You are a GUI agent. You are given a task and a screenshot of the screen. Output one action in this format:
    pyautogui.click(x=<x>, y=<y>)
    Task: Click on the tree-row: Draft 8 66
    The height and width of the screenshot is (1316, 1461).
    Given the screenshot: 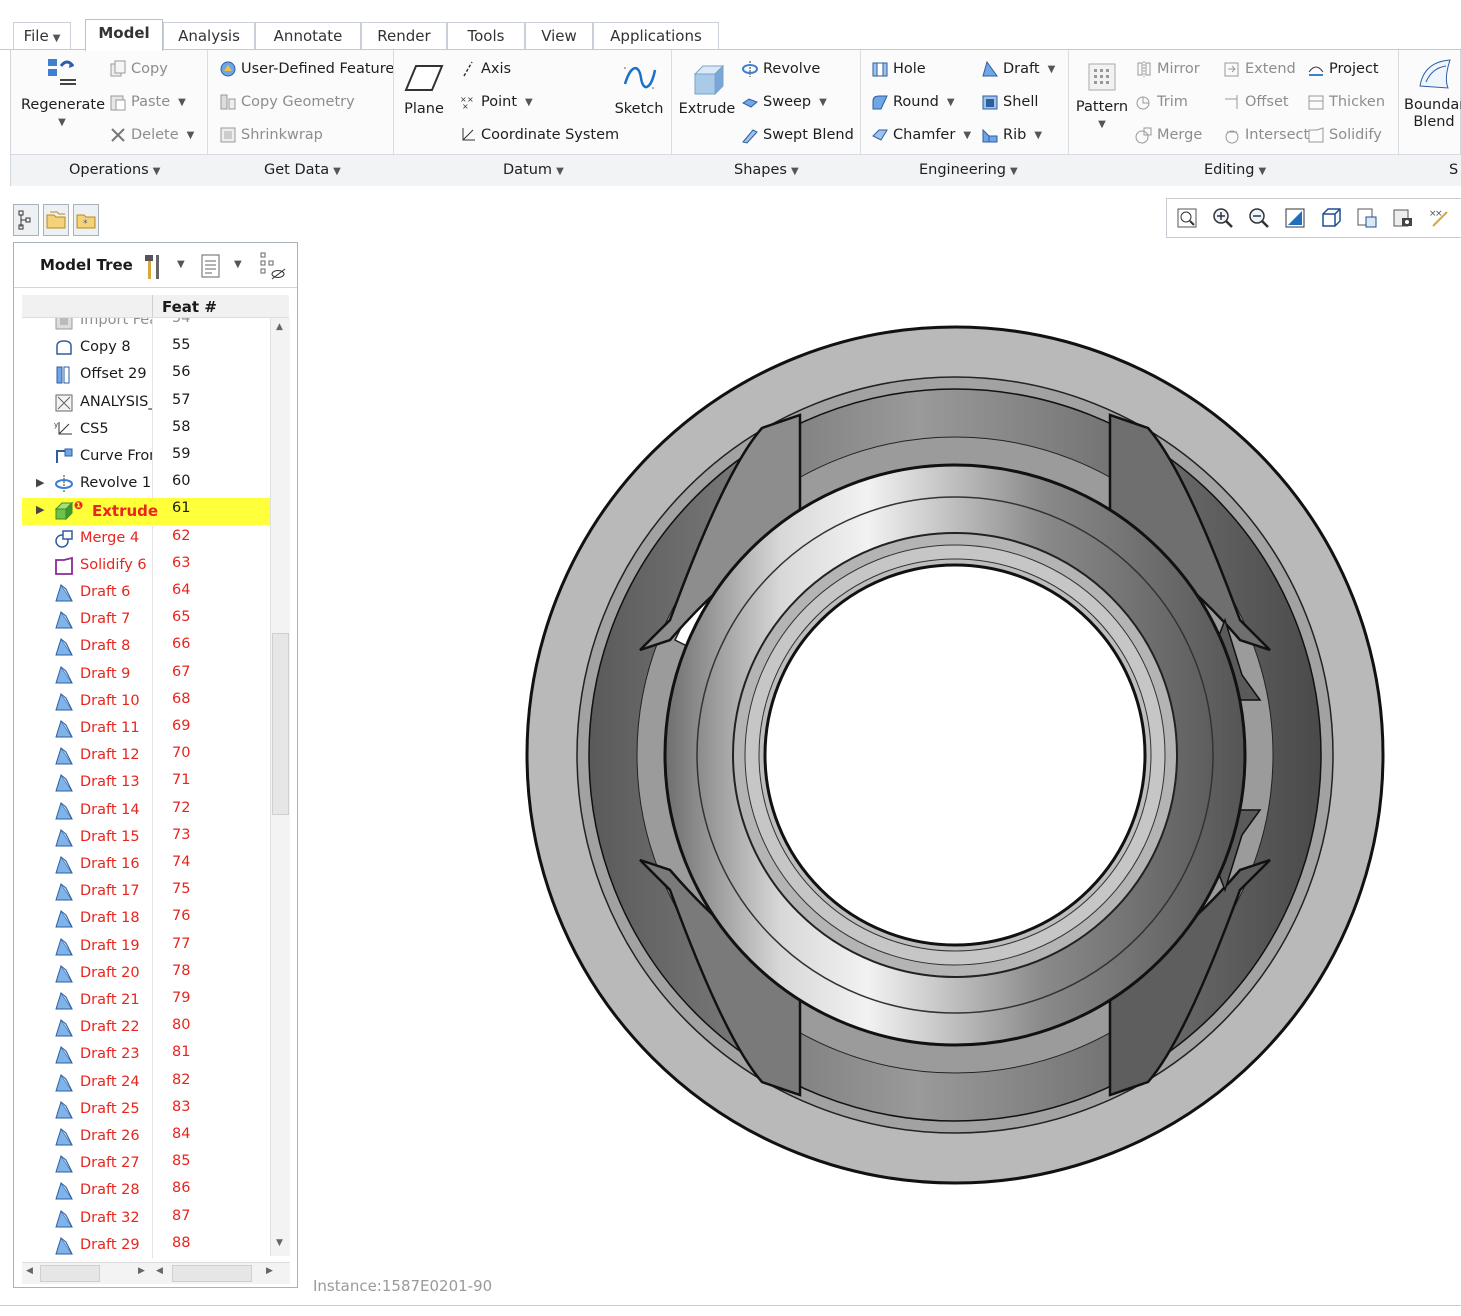 What is the action you would take?
    pyautogui.click(x=150, y=647)
    